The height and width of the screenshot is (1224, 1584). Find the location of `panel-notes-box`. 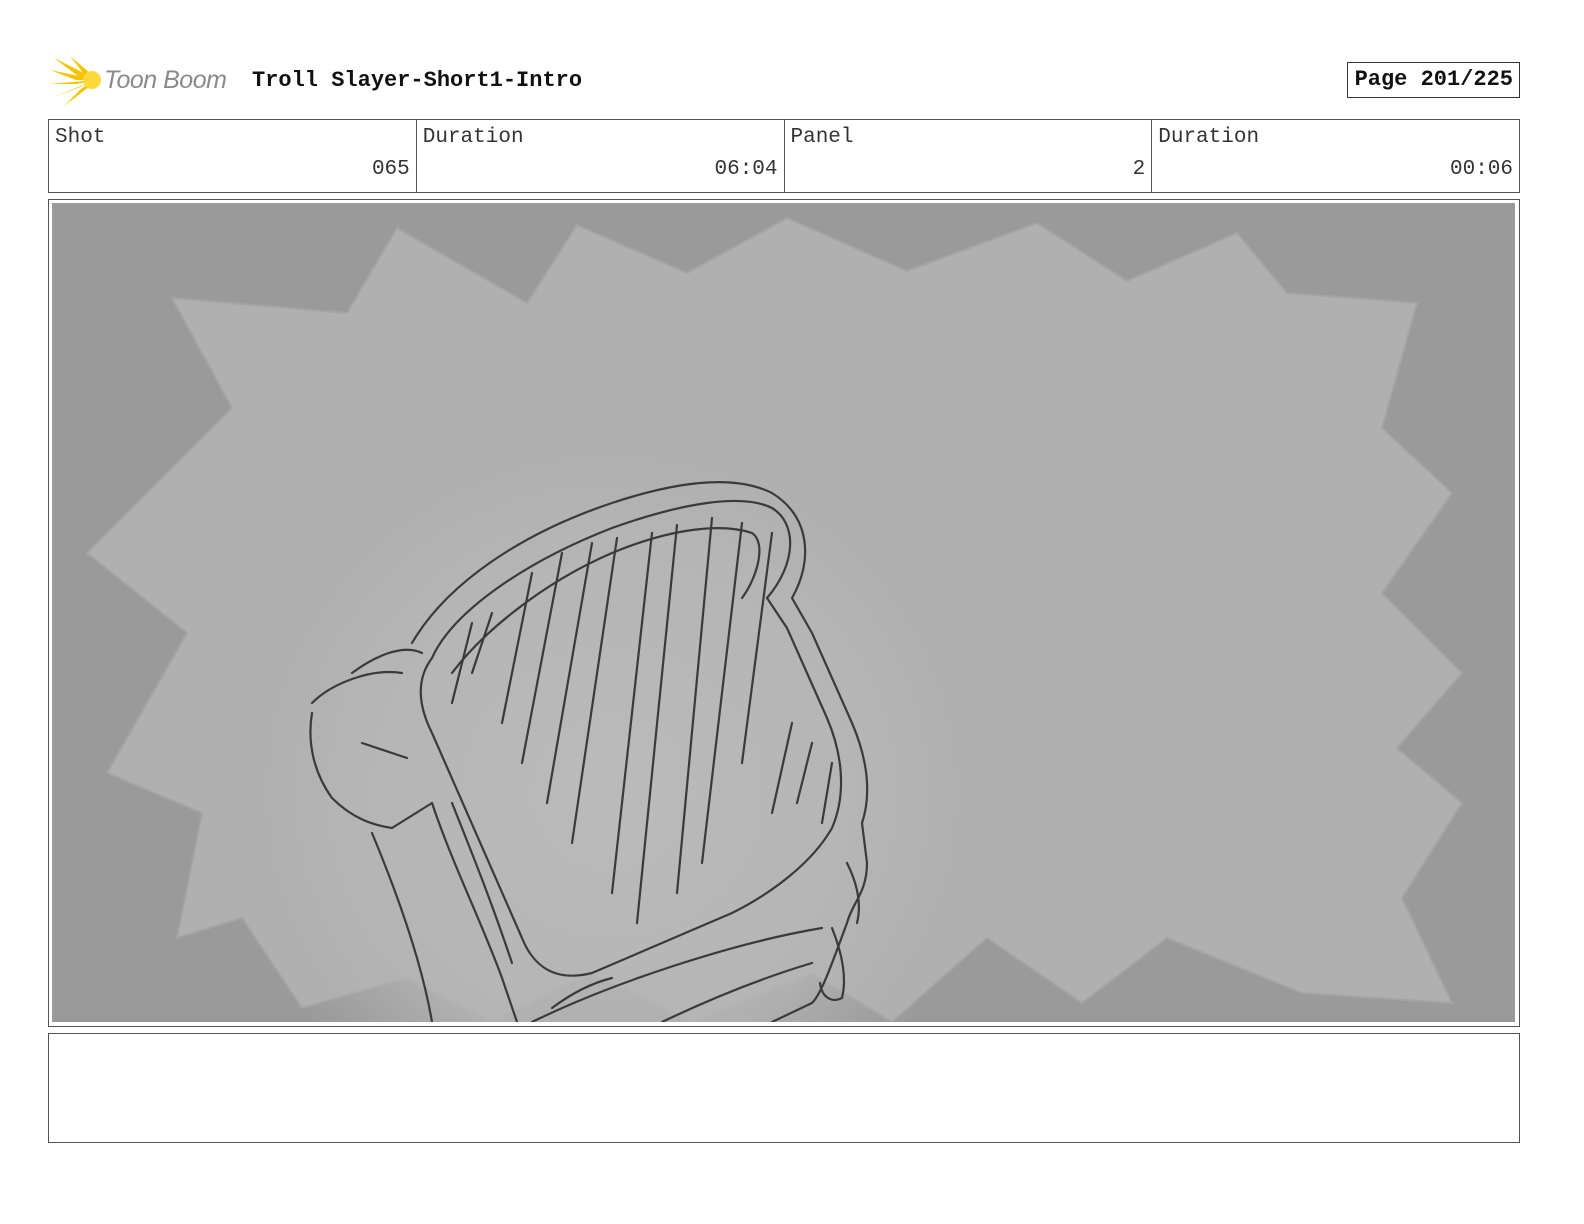

panel-notes-box is located at coordinates (784, 1088).